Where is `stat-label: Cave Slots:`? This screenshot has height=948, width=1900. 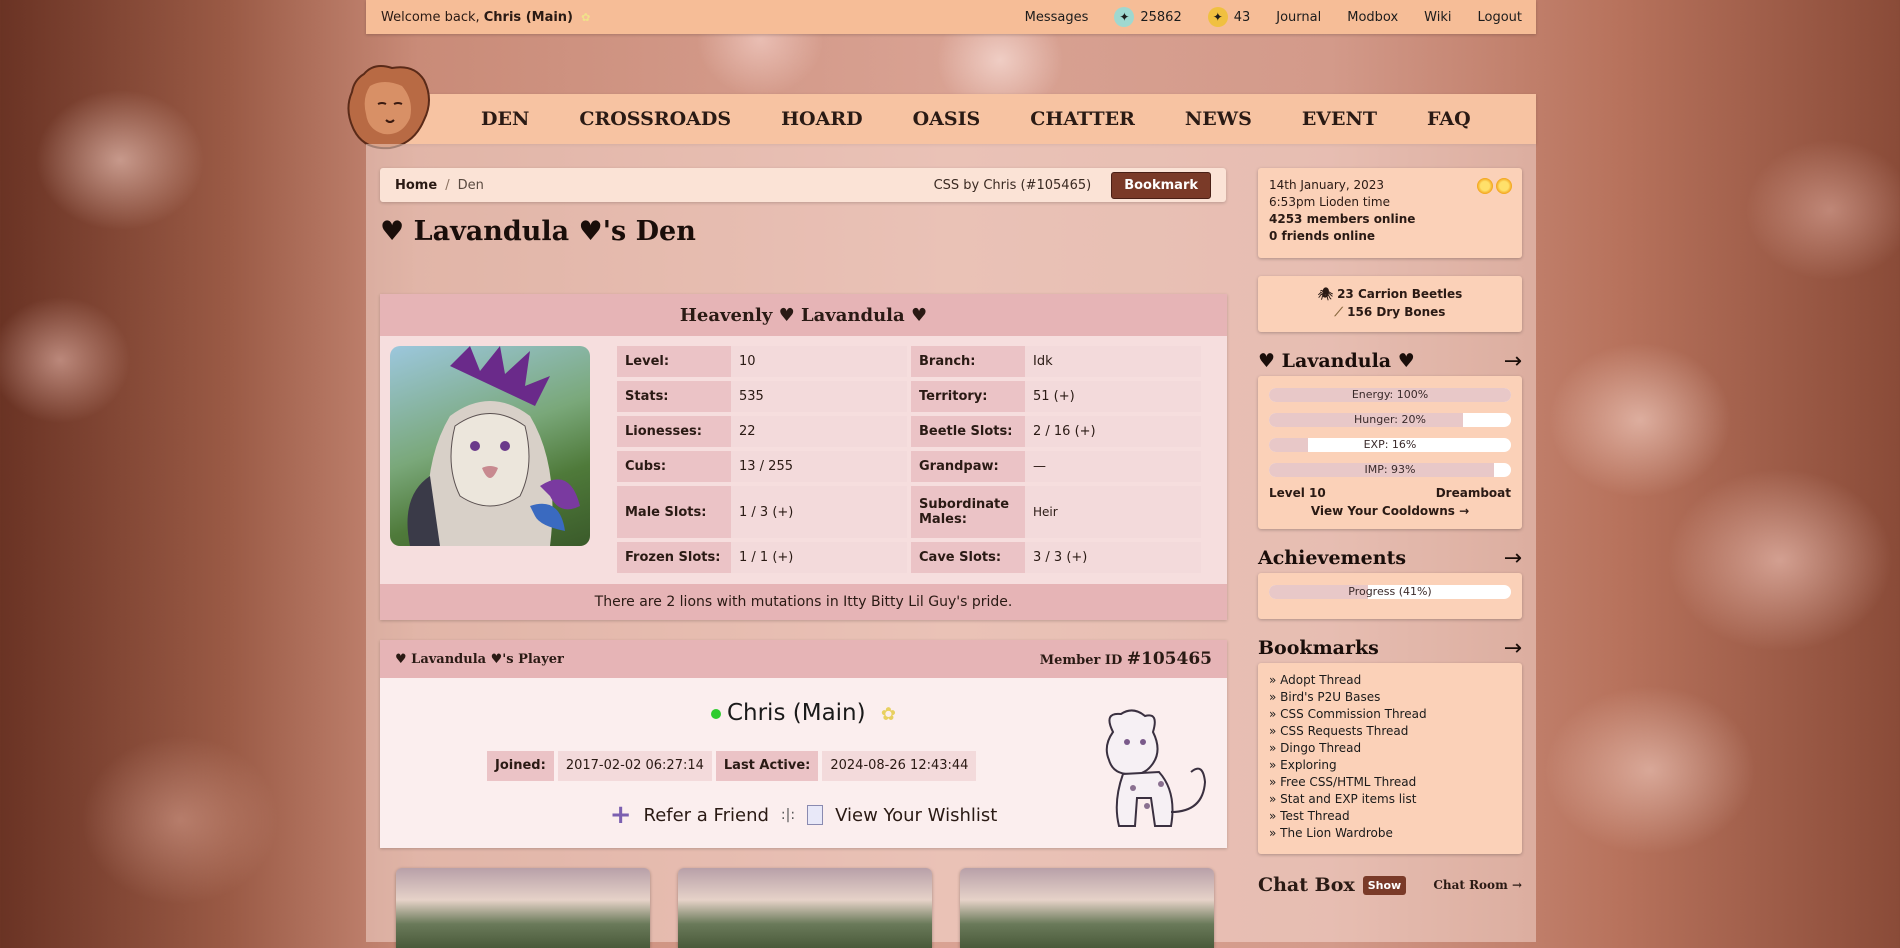
stat-label: Cave Slots: is located at coordinates (968, 557).